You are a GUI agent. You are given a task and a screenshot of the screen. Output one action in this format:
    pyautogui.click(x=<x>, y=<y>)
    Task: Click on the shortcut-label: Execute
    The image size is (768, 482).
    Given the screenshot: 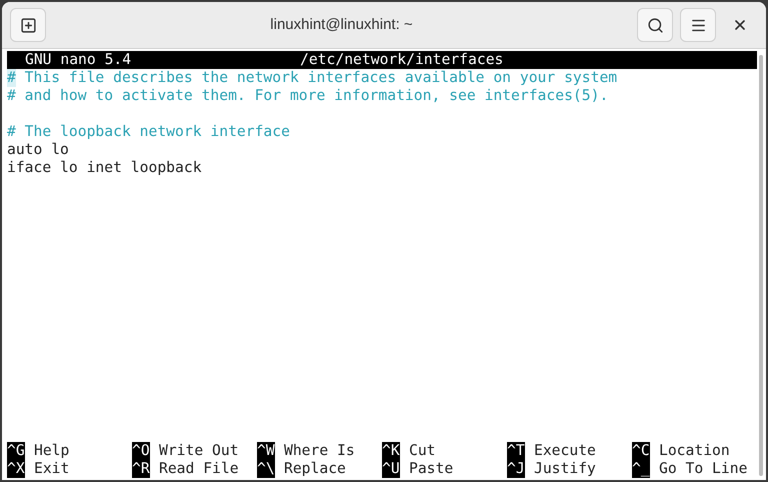 What is the action you would take?
    pyautogui.click(x=565, y=451)
    